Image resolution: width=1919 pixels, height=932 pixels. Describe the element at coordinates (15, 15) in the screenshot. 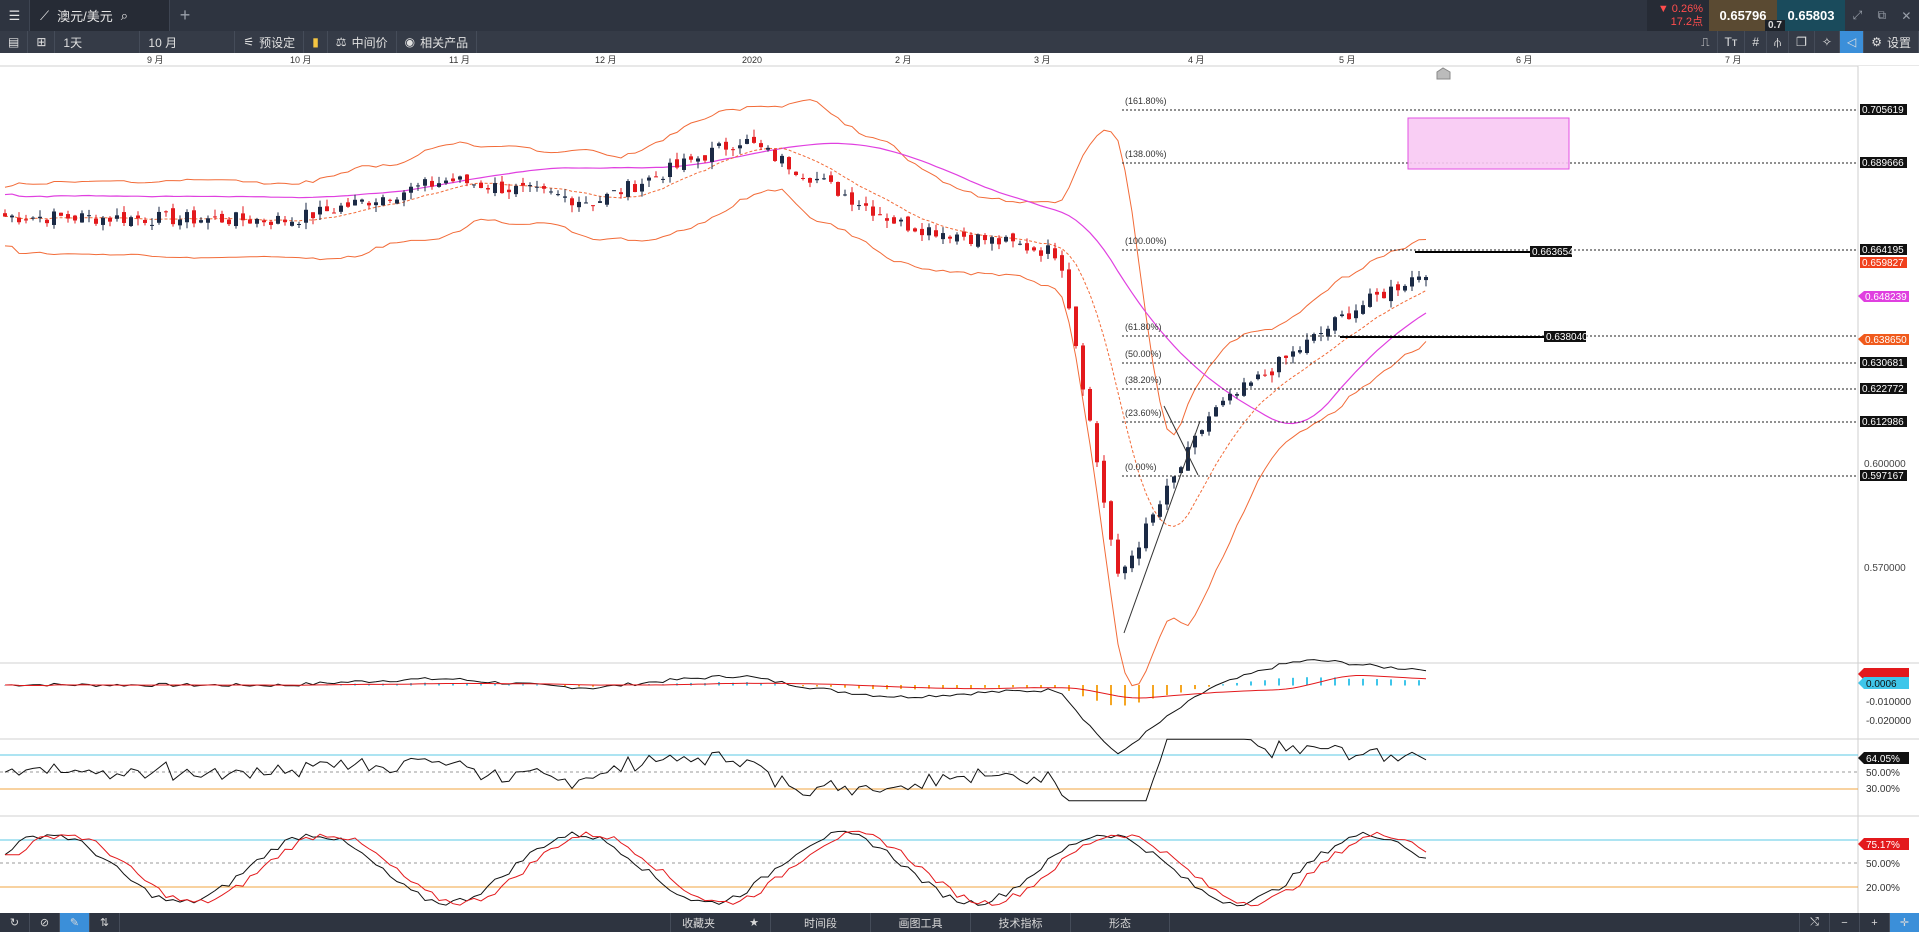

I see `menu-icon: ☰` at that location.